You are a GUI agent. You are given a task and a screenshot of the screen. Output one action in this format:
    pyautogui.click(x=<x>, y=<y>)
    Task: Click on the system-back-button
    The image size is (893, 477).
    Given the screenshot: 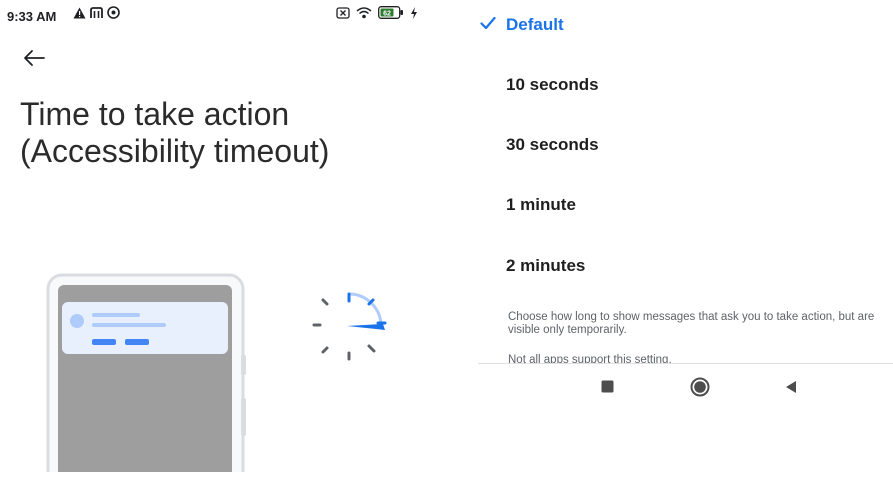 What is the action you would take?
    pyautogui.click(x=791, y=389)
    